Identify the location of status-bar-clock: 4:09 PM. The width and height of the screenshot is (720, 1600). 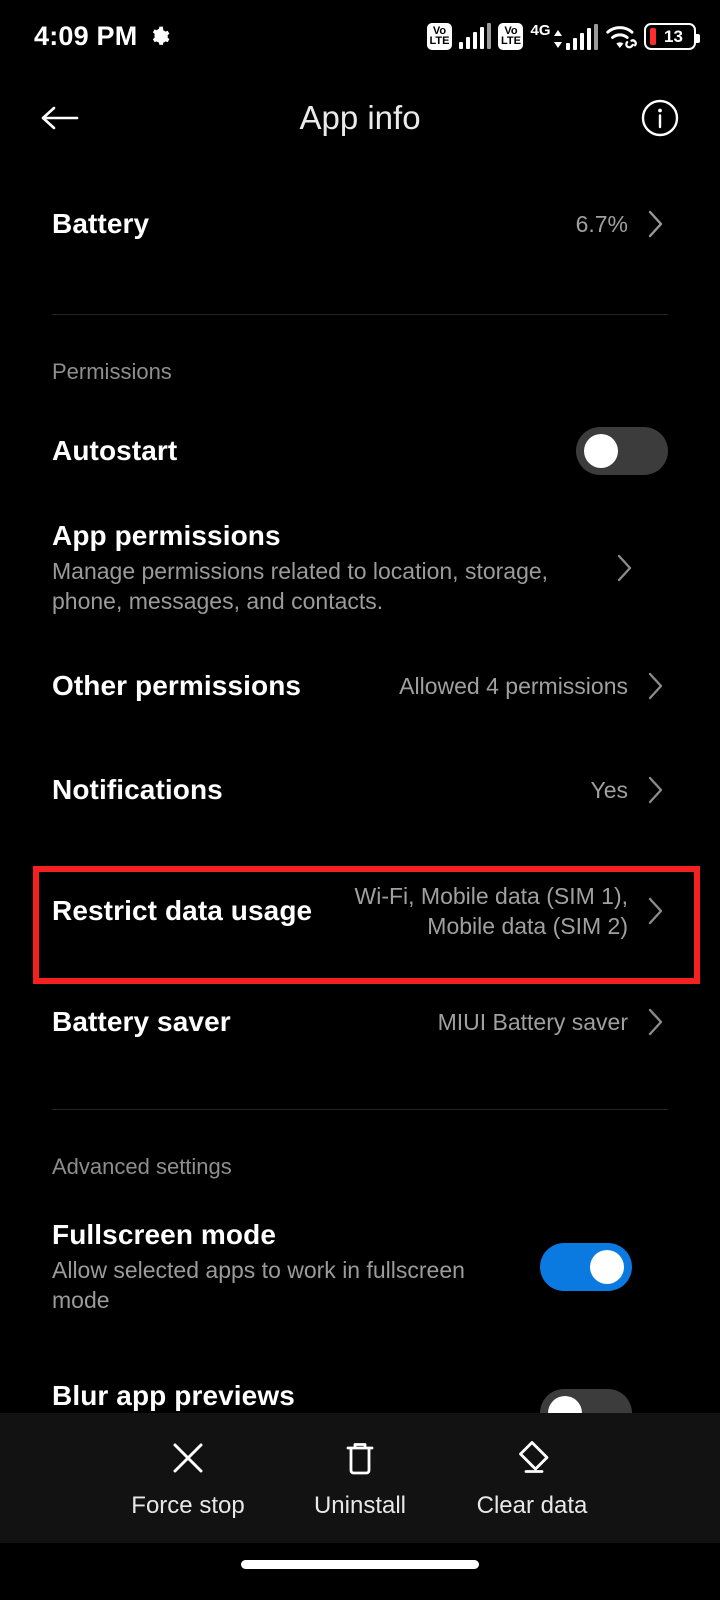
(86, 35).